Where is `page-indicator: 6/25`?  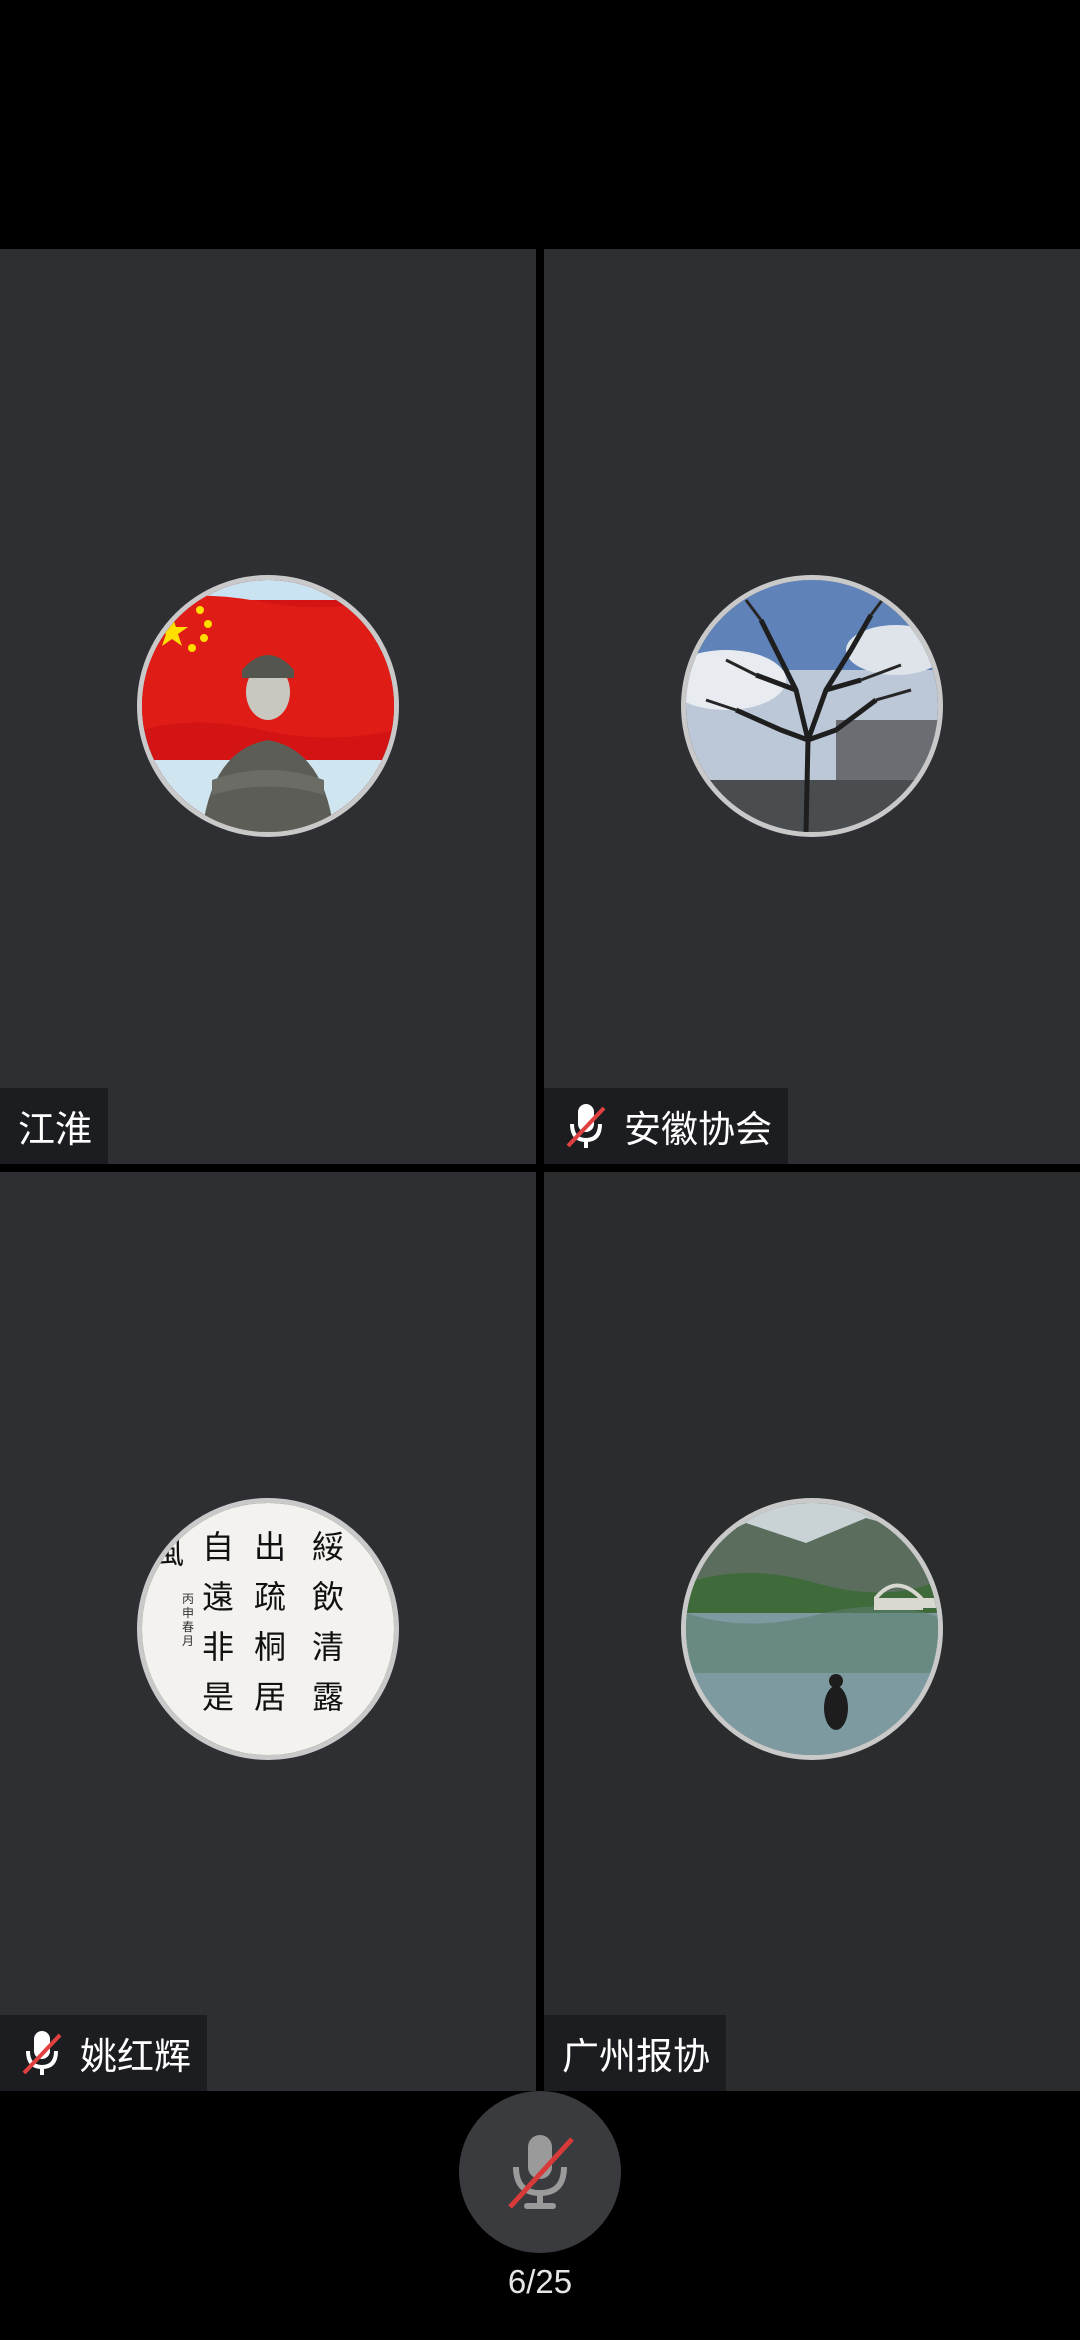 page-indicator: 6/25 is located at coordinates (540, 2281).